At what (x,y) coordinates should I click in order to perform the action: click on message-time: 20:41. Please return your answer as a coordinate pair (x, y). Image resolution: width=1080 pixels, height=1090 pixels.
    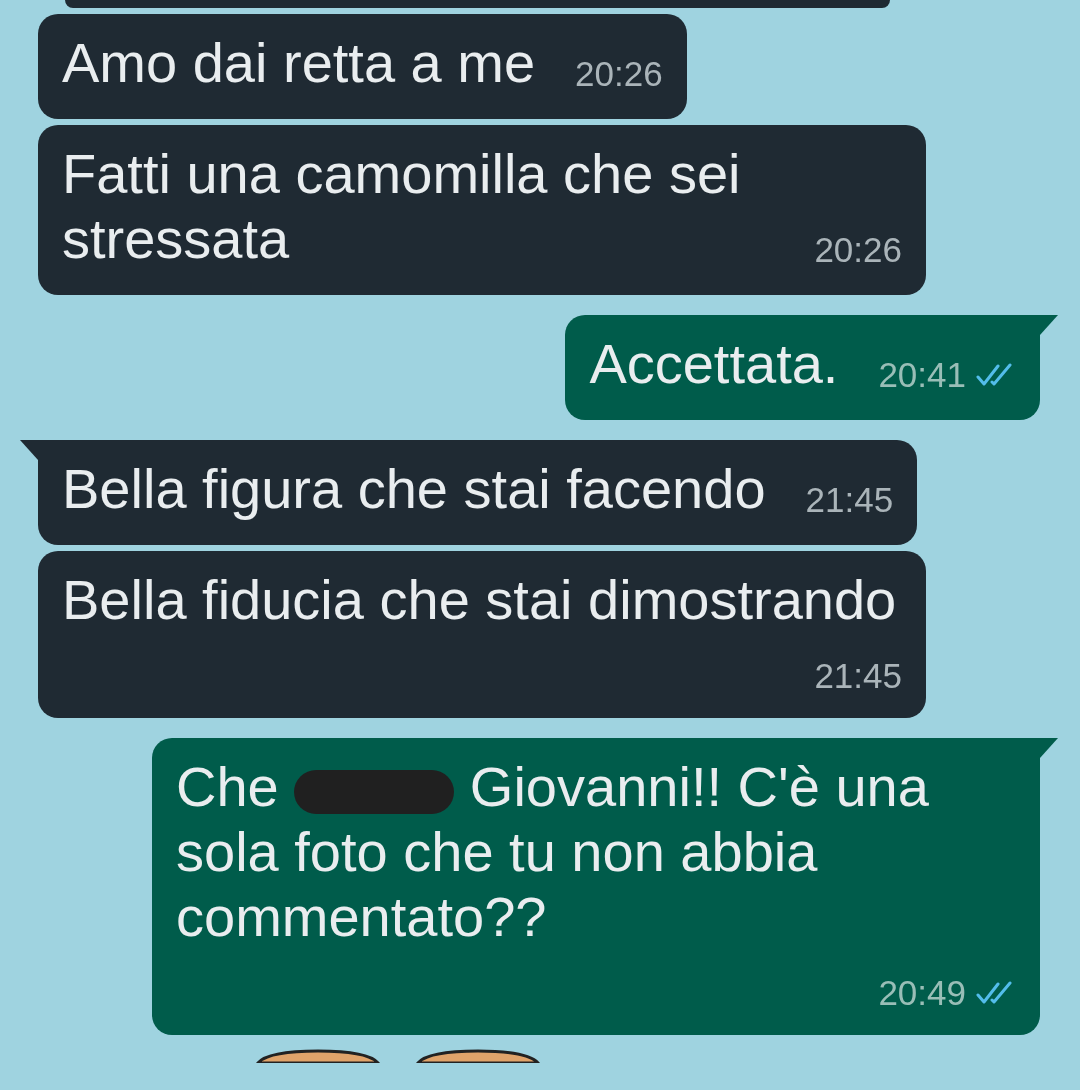
    Looking at the image, I should click on (922, 375).